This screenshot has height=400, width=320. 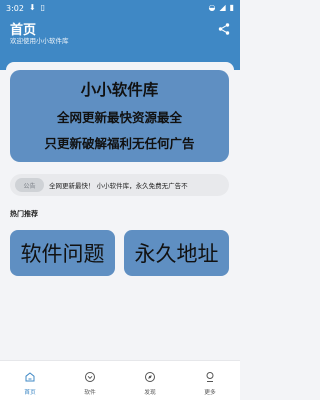 I want to click on nav-item-discover: 发现, so click(x=150, y=380).